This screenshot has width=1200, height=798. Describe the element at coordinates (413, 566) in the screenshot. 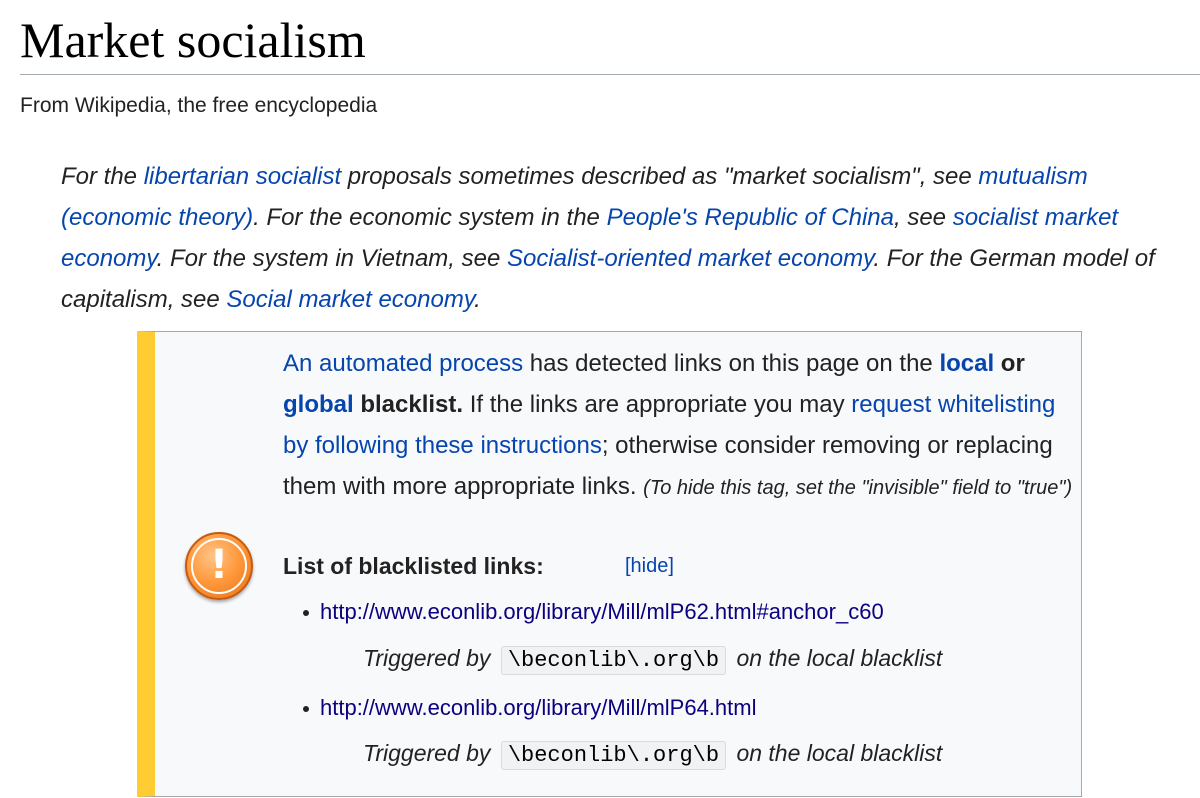

I see `blacklisted-links-heading: List of blacklisted links:` at that location.